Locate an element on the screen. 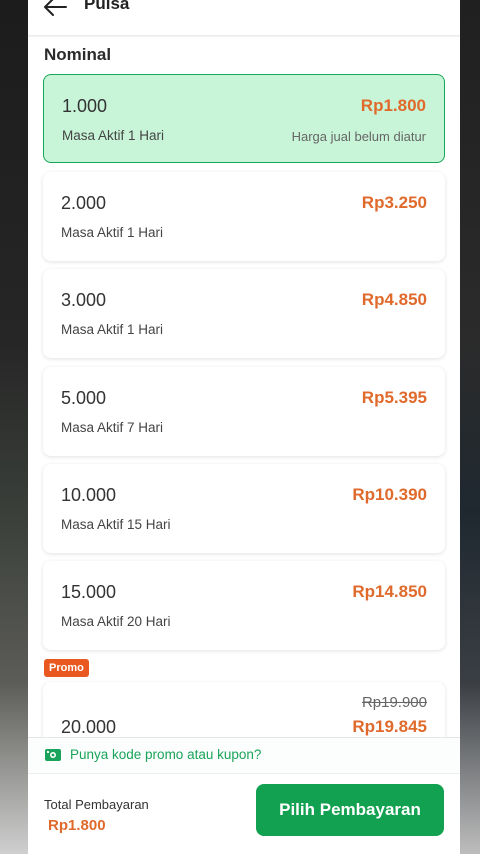 The image size is (480, 854). arrow-left-icon is located at coordinates (55, 9).